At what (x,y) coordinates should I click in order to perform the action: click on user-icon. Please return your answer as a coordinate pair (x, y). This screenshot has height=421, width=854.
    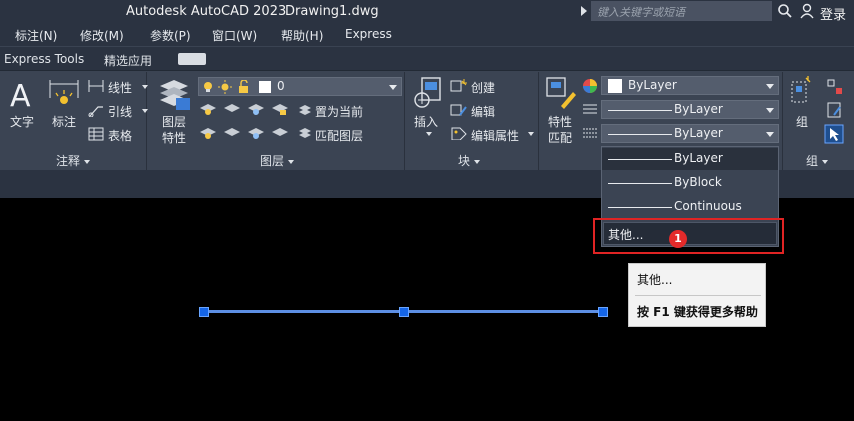
    Looking at the image, I should click on (807, 11).